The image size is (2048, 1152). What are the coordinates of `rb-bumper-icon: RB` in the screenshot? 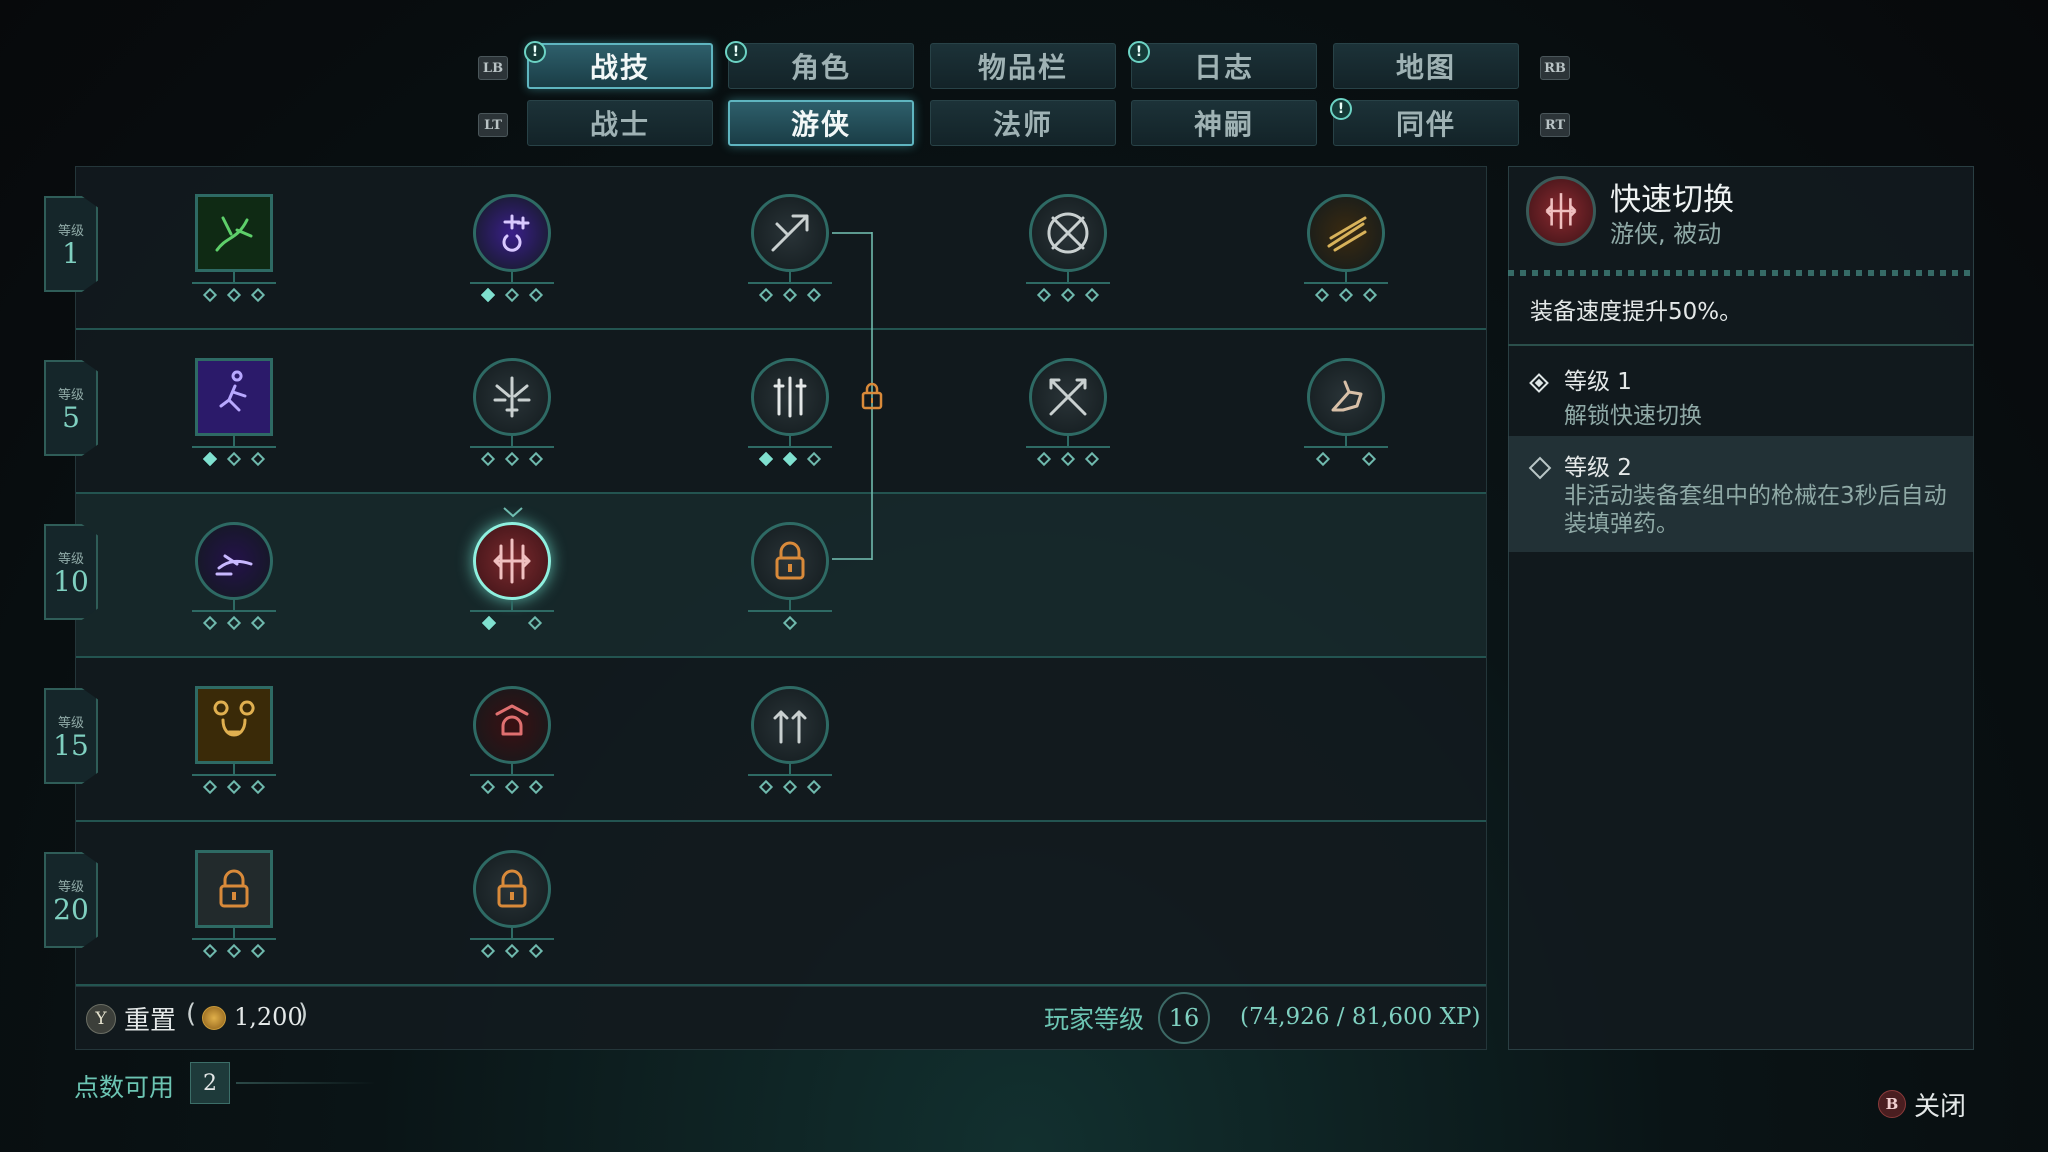 It's located at (1555, 68).